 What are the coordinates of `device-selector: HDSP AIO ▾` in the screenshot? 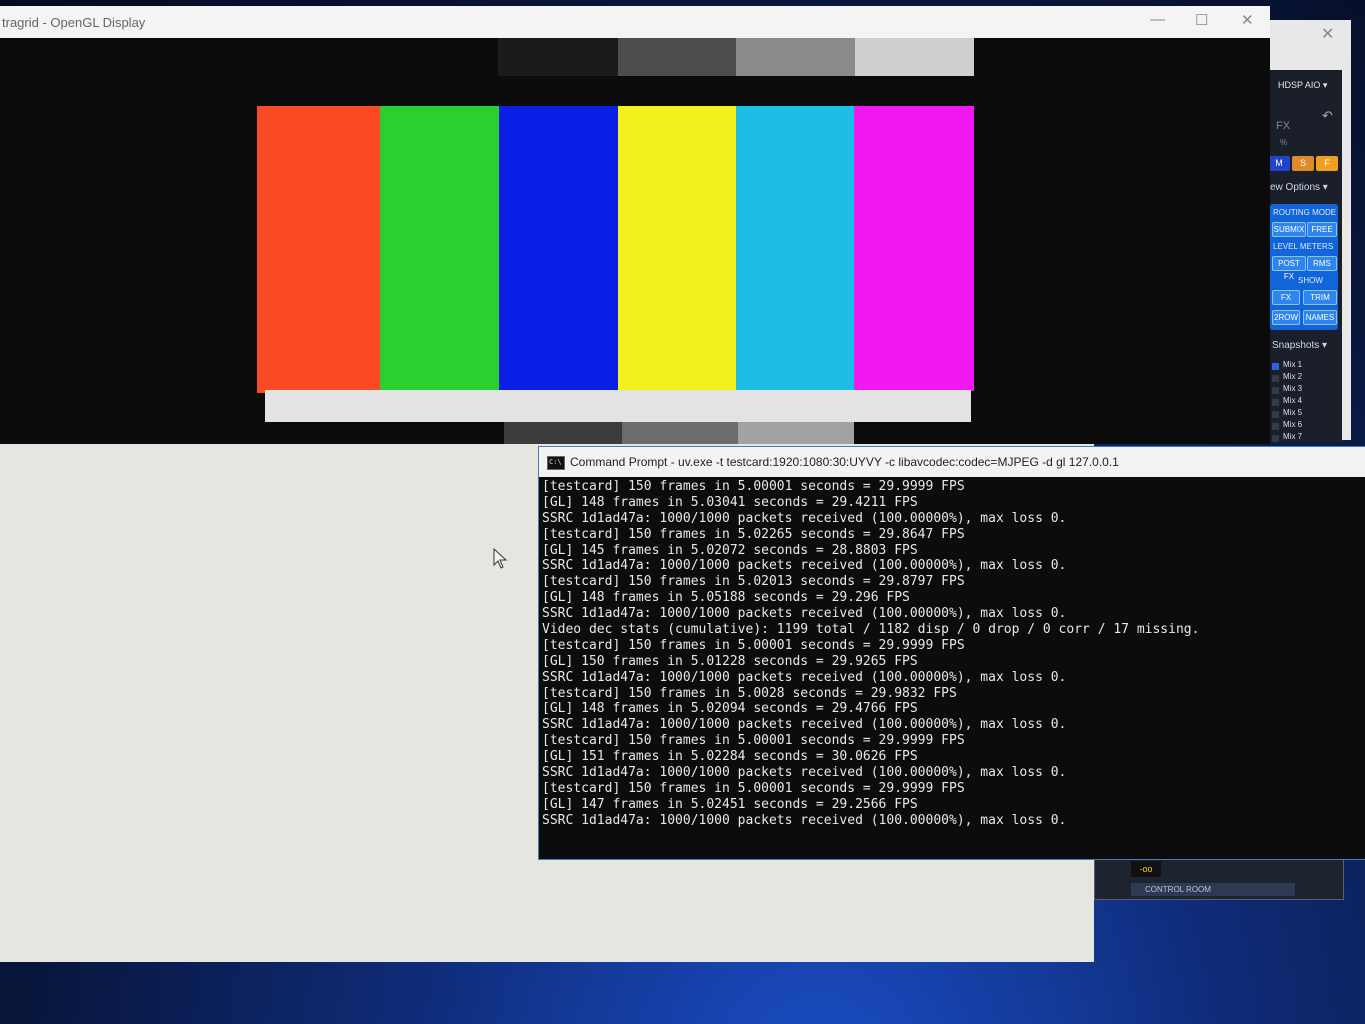 It's located at (1315, 85).